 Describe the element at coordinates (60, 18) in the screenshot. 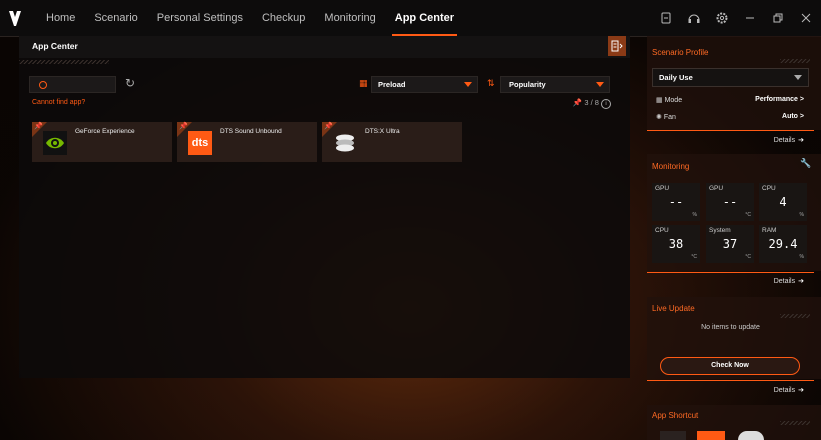

I see `nav-home: Home` at that location.